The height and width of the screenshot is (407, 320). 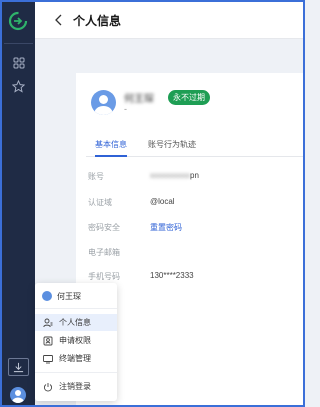 I want to click on user-profile-icon, so click(x=48, y=323).